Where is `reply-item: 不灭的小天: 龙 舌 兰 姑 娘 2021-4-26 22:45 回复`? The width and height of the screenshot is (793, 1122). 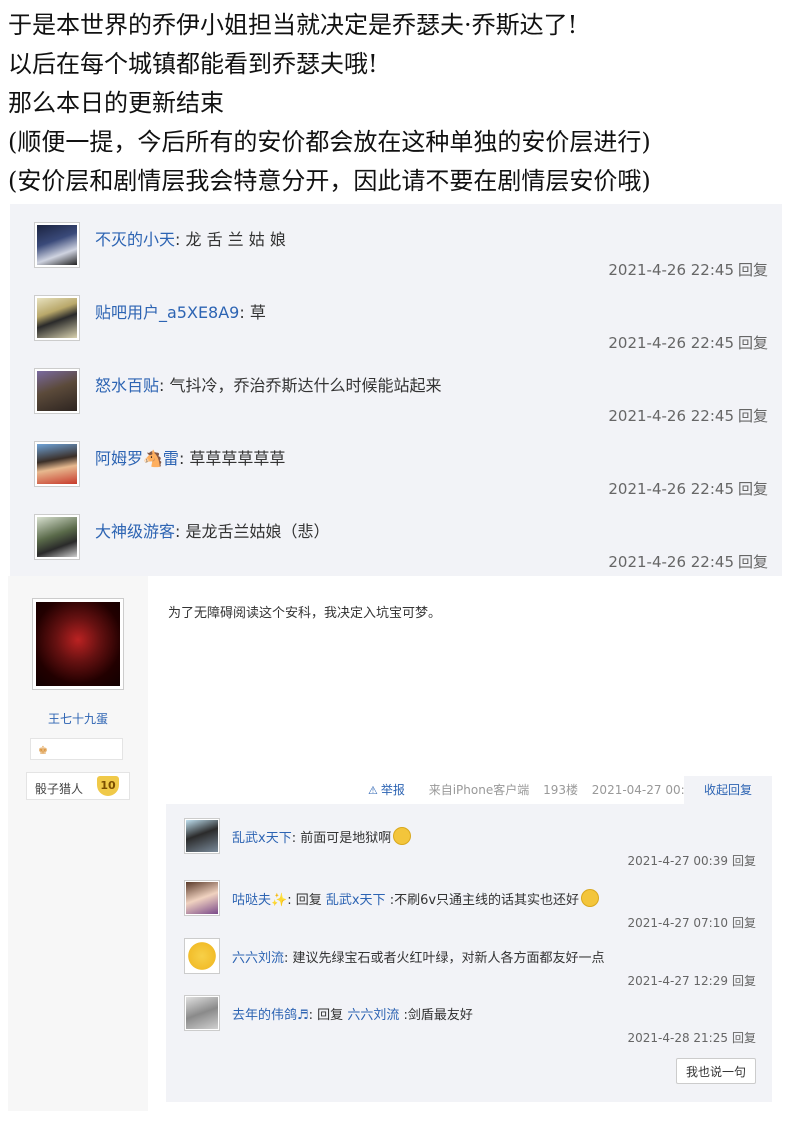
reply-item: 不灭的小天: 龙 舌 兰 姑 娘 2021-4-26 22:45 回复 is located at coordinates (396, 241).